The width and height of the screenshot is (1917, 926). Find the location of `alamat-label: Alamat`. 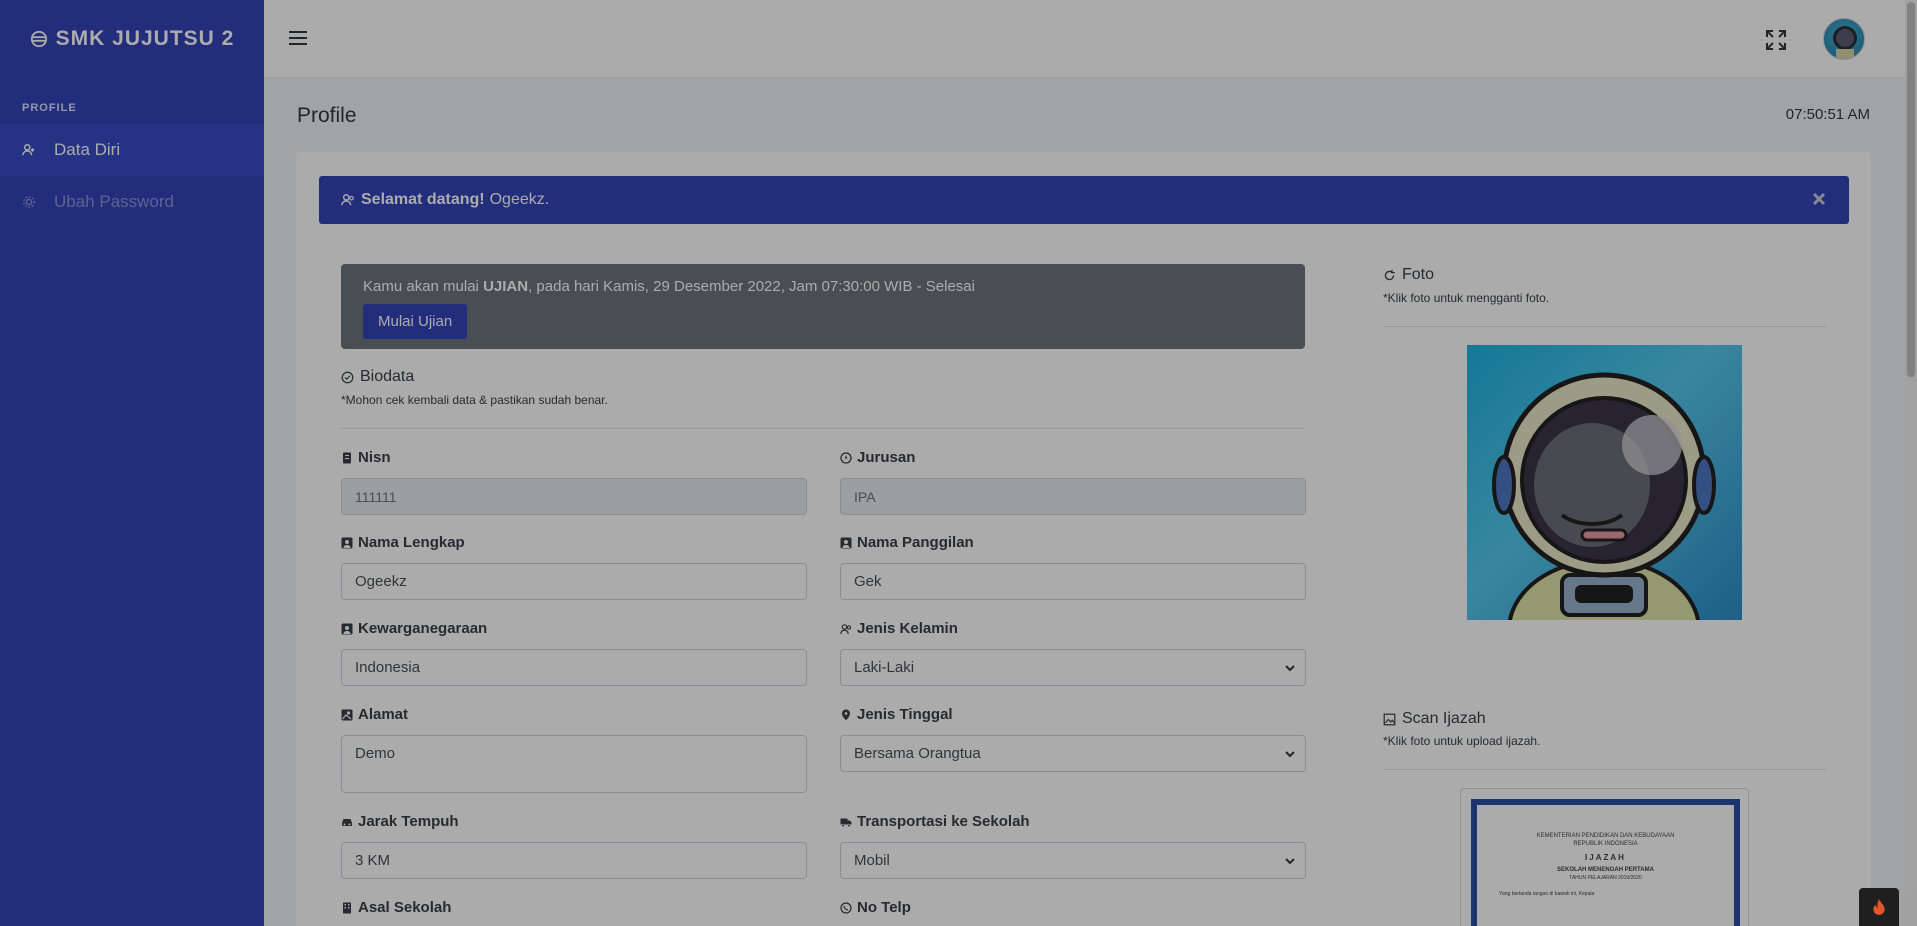

alamat-label: Alamat is located at coordinates (374, 714).